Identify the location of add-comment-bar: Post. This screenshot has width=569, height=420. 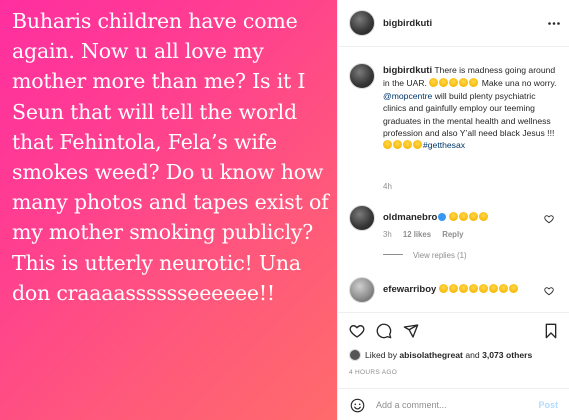
(453, 404).